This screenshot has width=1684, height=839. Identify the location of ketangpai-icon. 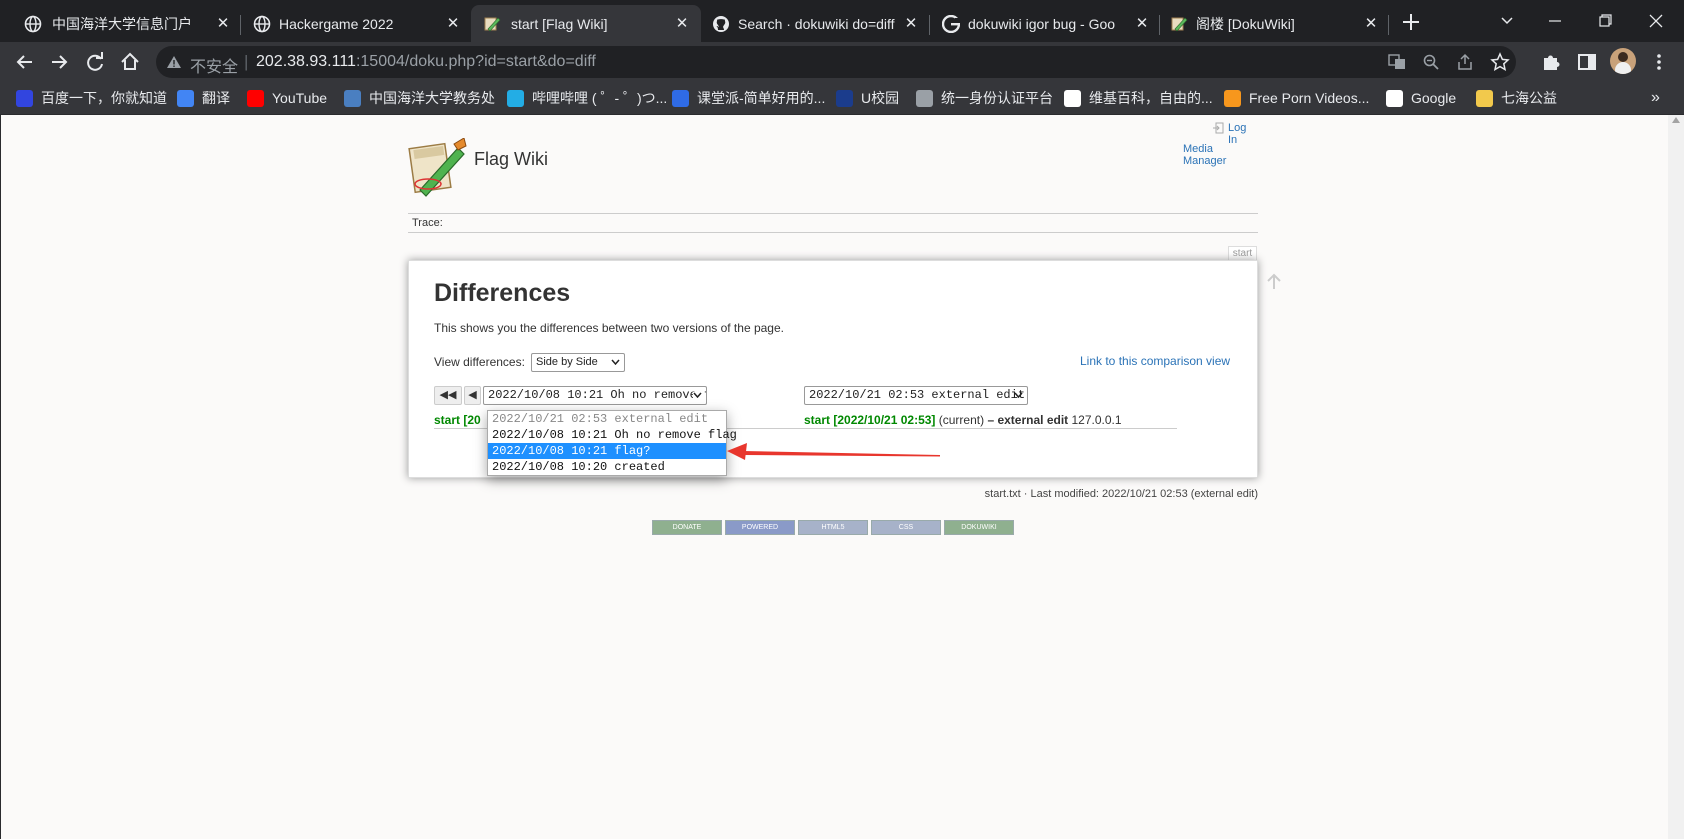
(680, 98).